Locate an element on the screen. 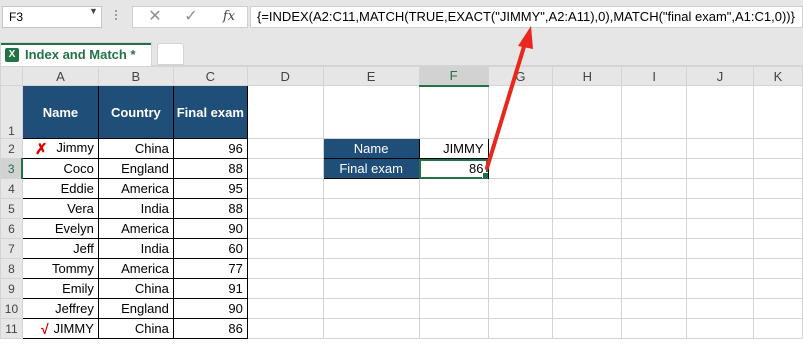 The width and height of the screenshot is (803, 351). column-header: C is located at coordinates (210, 76).